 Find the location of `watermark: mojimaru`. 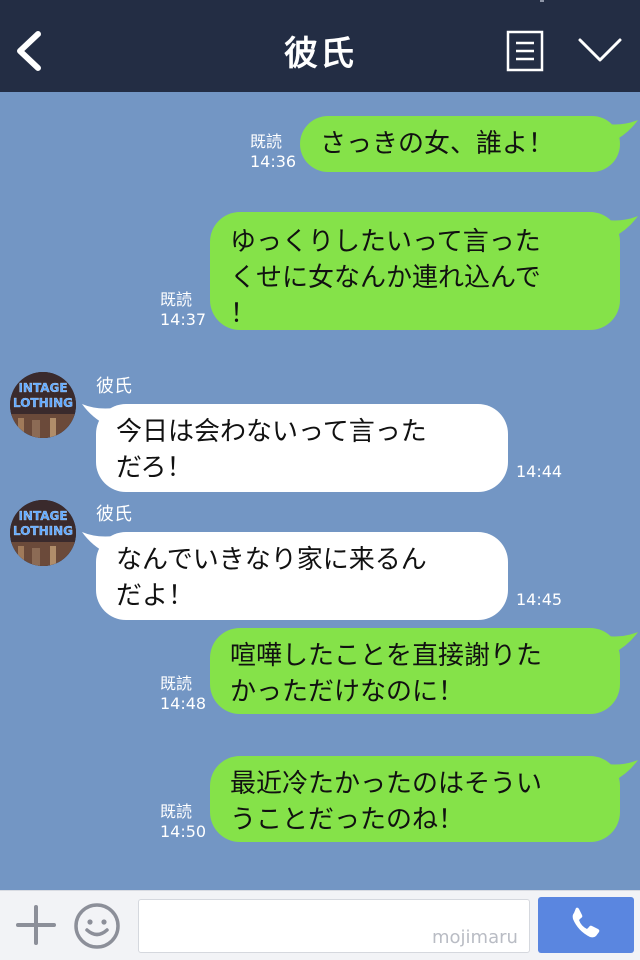

watermark: mojimaru is located at coordinates (475, 937).